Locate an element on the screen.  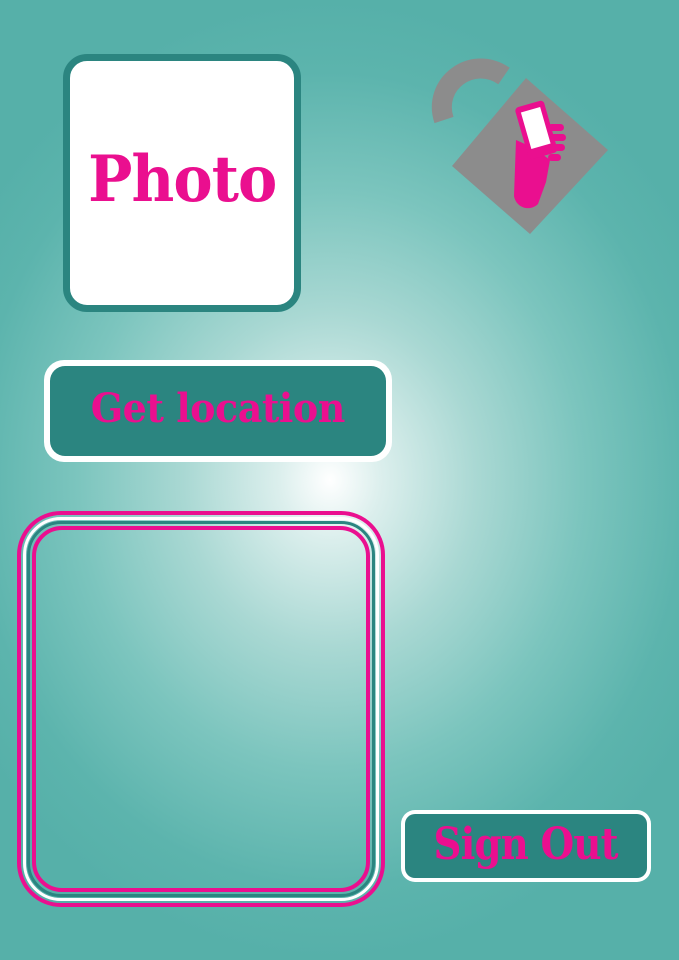
get-location-label: Get location is located at coordinates (218, 408).